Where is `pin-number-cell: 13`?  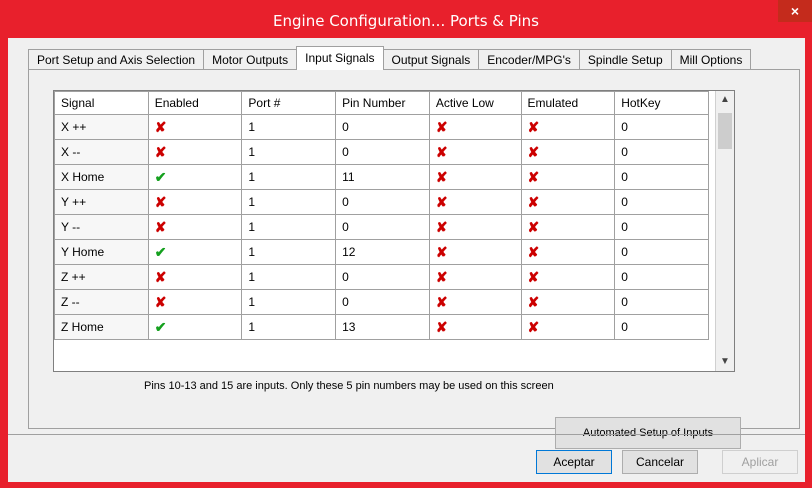
pin-number-cell: 13 is located at coordinates (382, 327).